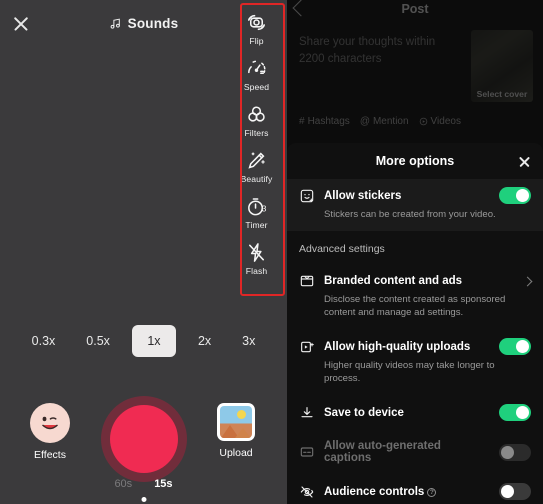  What do you see at coordinates (50, 423) in the screenshot?
I see `effects-smiley-icon` at bounding box center [50, 423].